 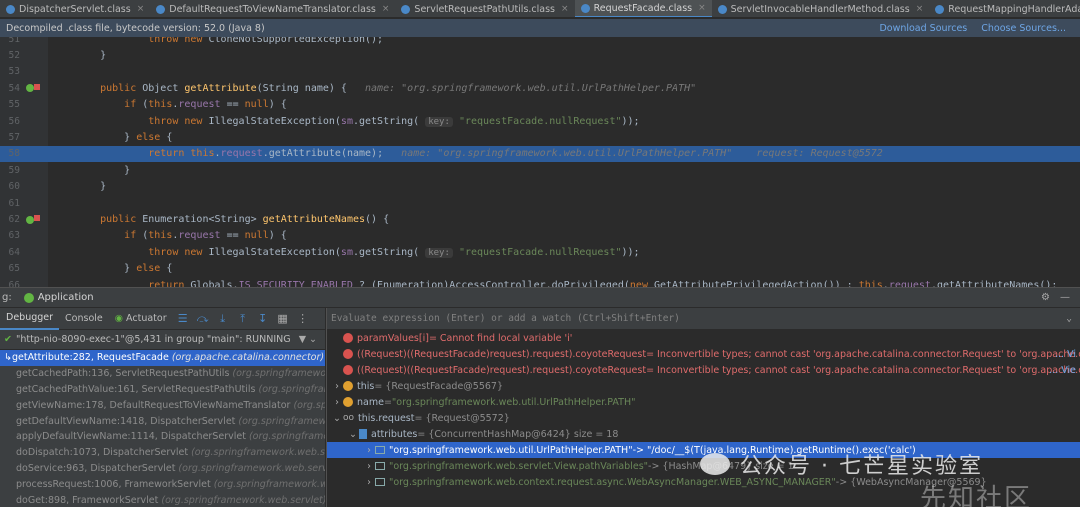 What do you see at coordinates (14, 203) in the screenshot?
I see `line-number: 61` at bounding box center [14, 203].